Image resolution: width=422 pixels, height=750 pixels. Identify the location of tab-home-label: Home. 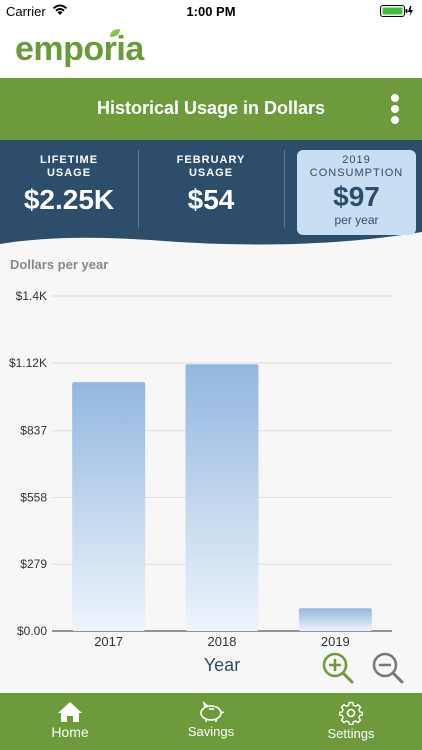
(70, 732).